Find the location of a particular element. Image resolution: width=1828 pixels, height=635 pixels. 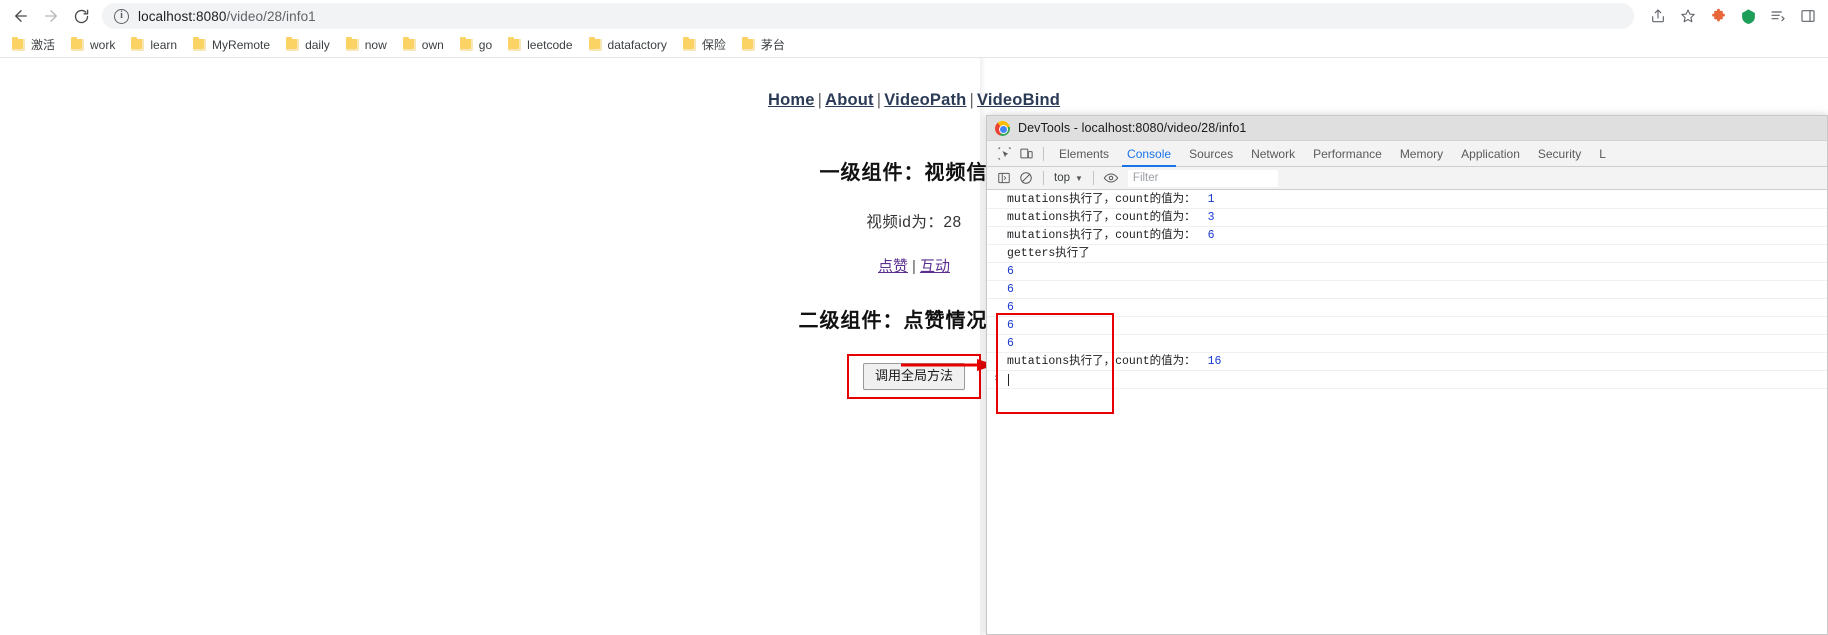

tab-console: Console is located at coordinates (1149, 154).